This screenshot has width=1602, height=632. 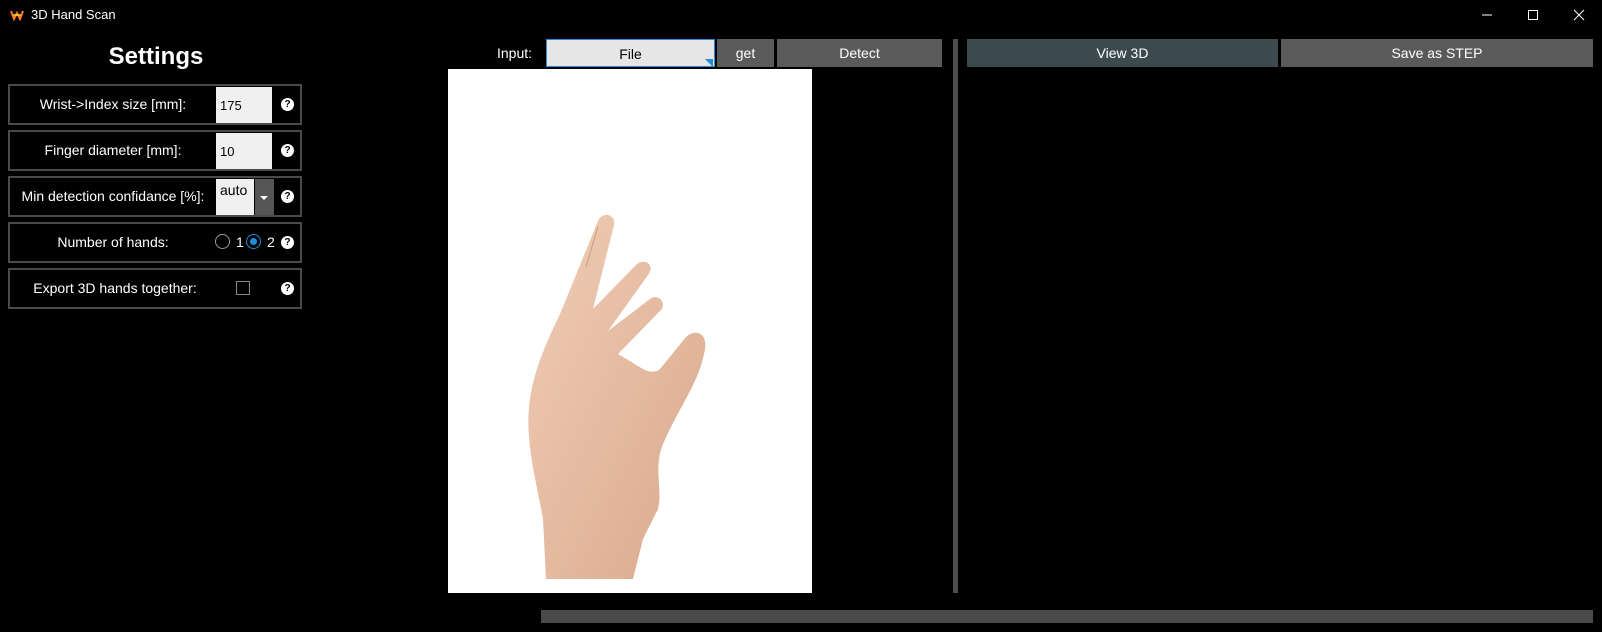 I want to click on close-icon, so click(x=1579, y=15).